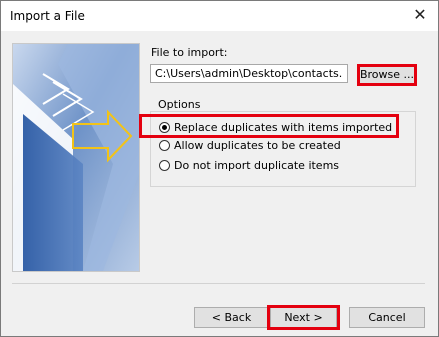 The image size is (439, 337). Describe the element at coordinates (164, 127) in the screenshot. I see `radio-selected-icon` at that location.